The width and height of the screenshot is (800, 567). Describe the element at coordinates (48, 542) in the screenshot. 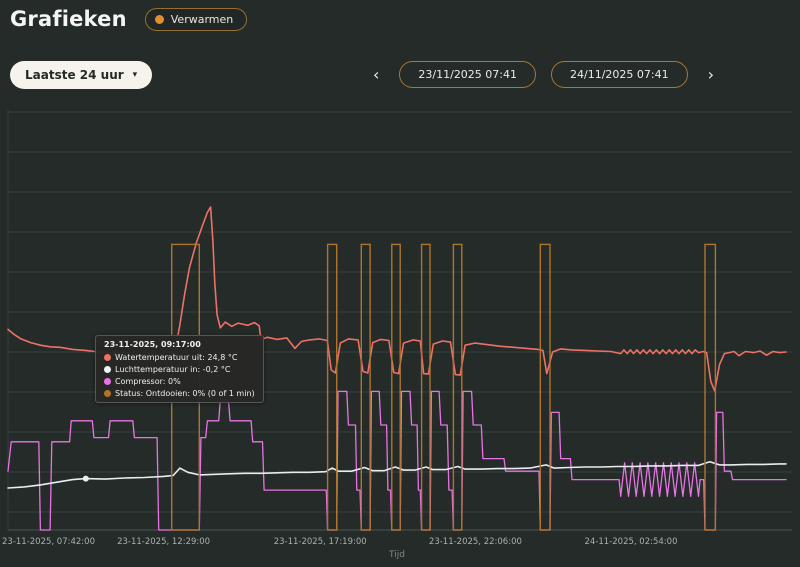

I see `x-tick-label: 23-11-2025, 07:42:00` at that location.